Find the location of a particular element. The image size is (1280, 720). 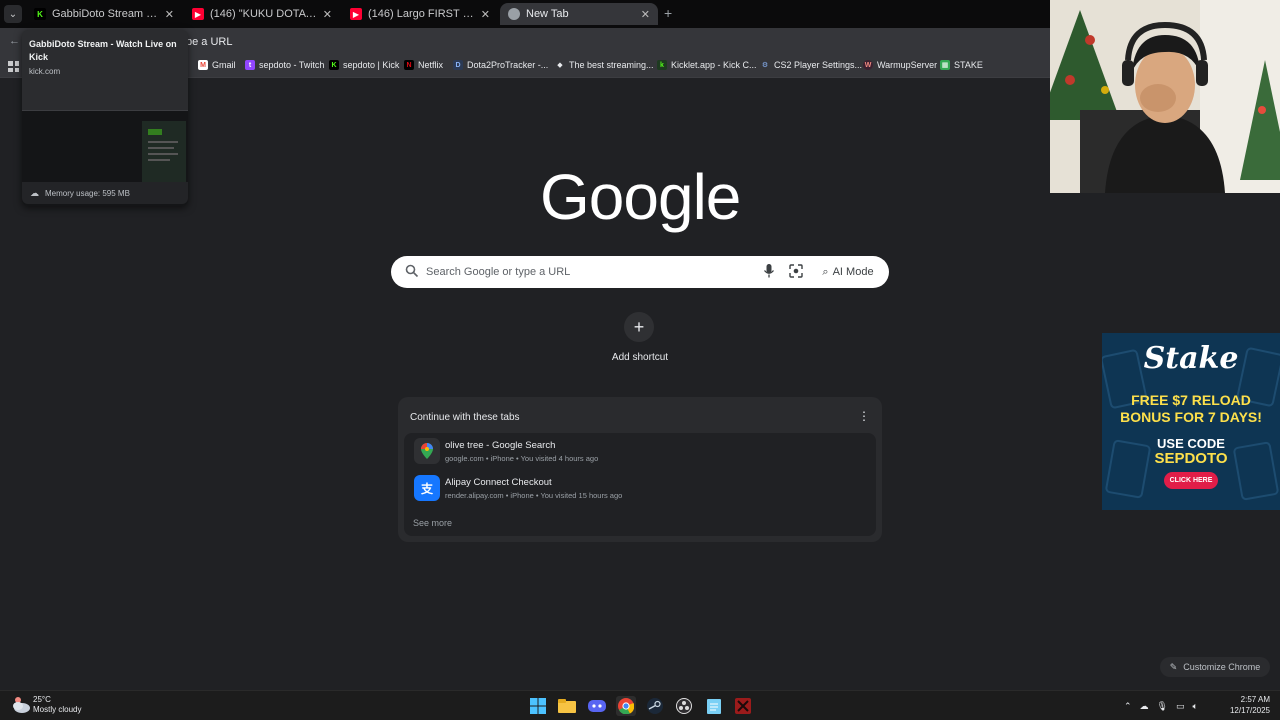

bookmark-netflix: N Netflix is located at coordinates (423, 65).